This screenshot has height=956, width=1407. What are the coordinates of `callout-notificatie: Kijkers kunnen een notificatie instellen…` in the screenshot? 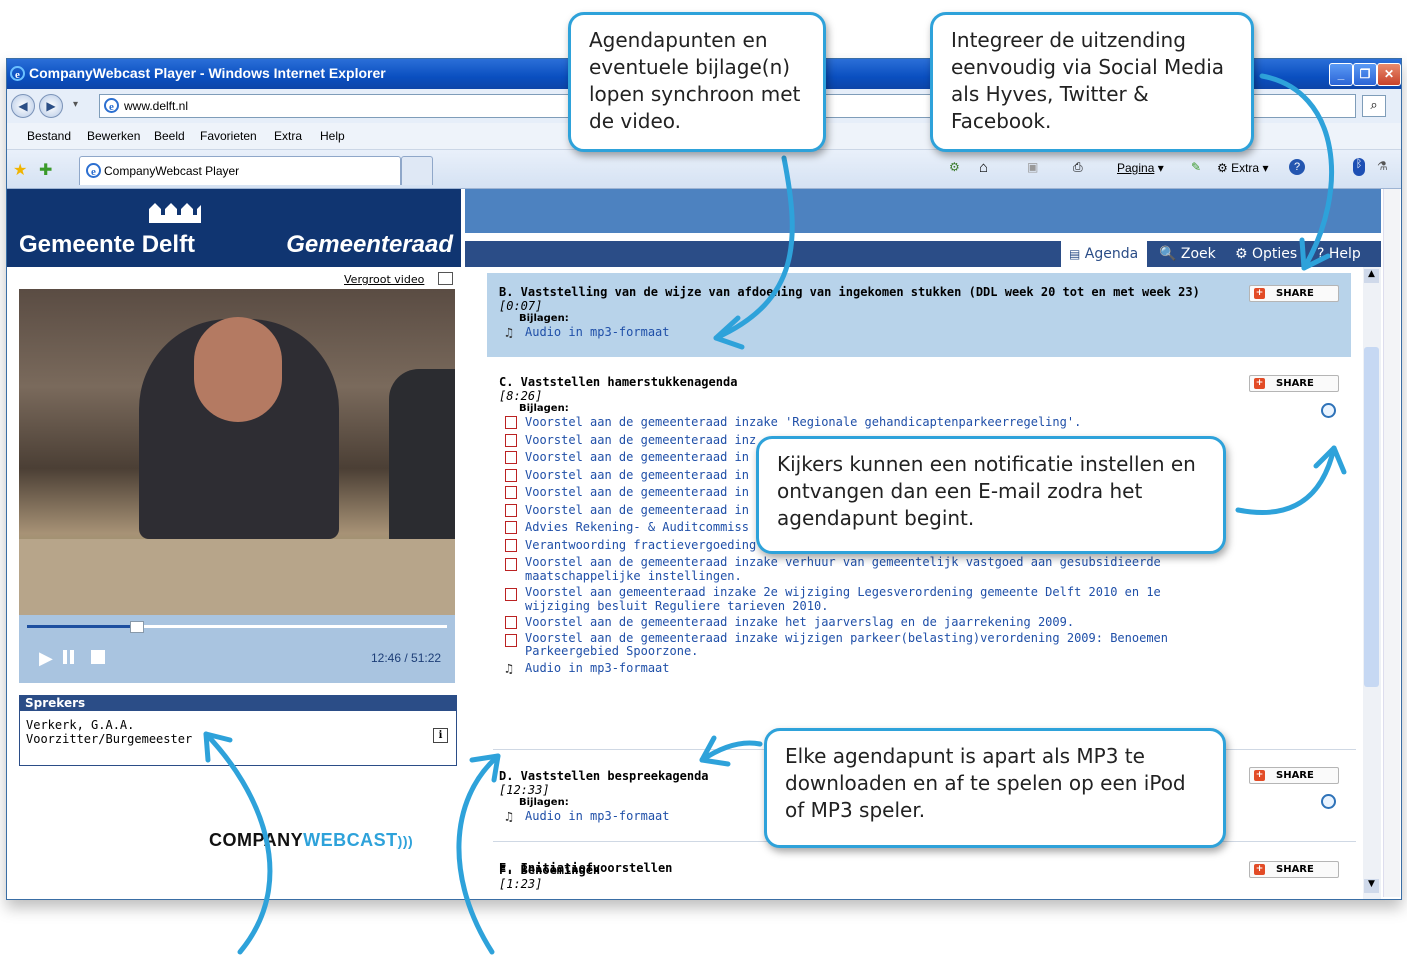 It's located at (991, 495).